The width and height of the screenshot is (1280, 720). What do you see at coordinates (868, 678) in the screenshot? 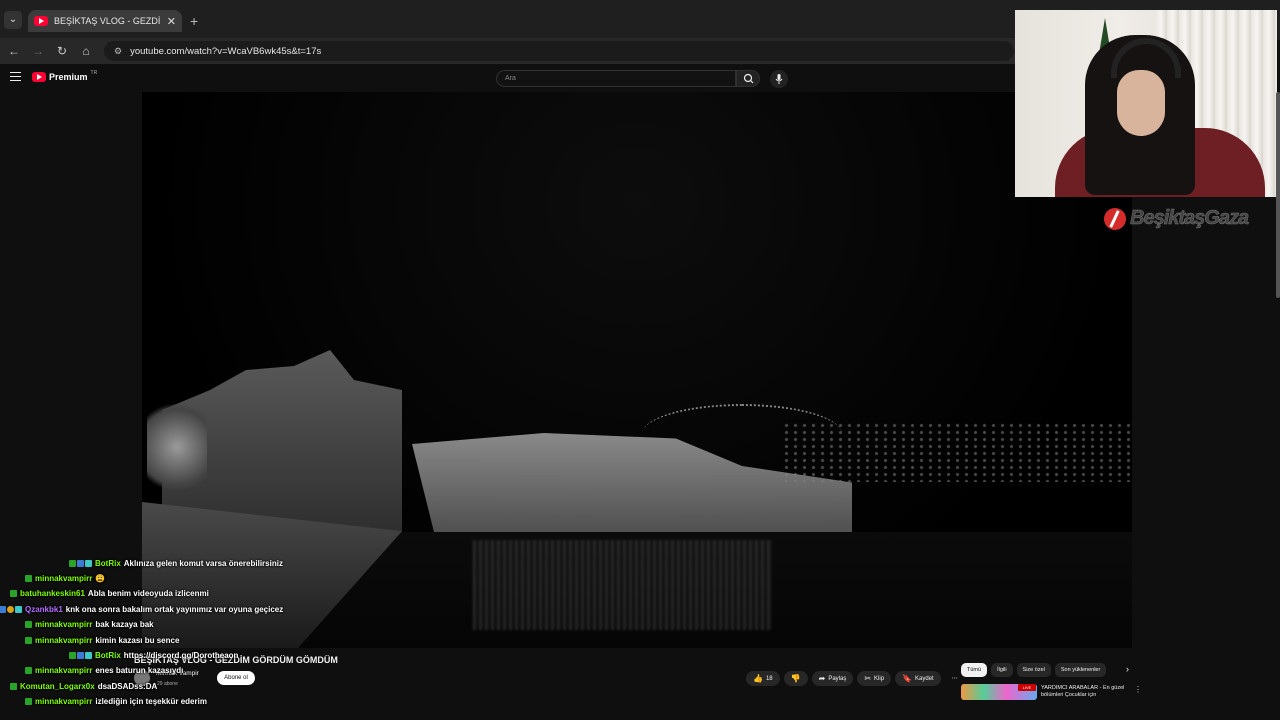
I see `clip-icon: ✂` at bounding box center [868, 678].